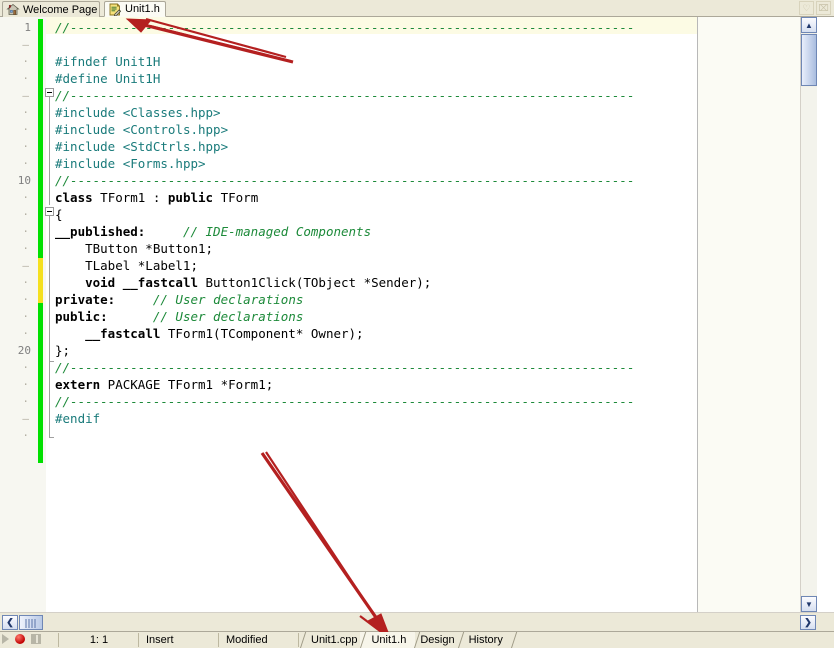 The image size is (834, 648). I want to click on code-token: #ifndef Unit1H, so click(108, 61).